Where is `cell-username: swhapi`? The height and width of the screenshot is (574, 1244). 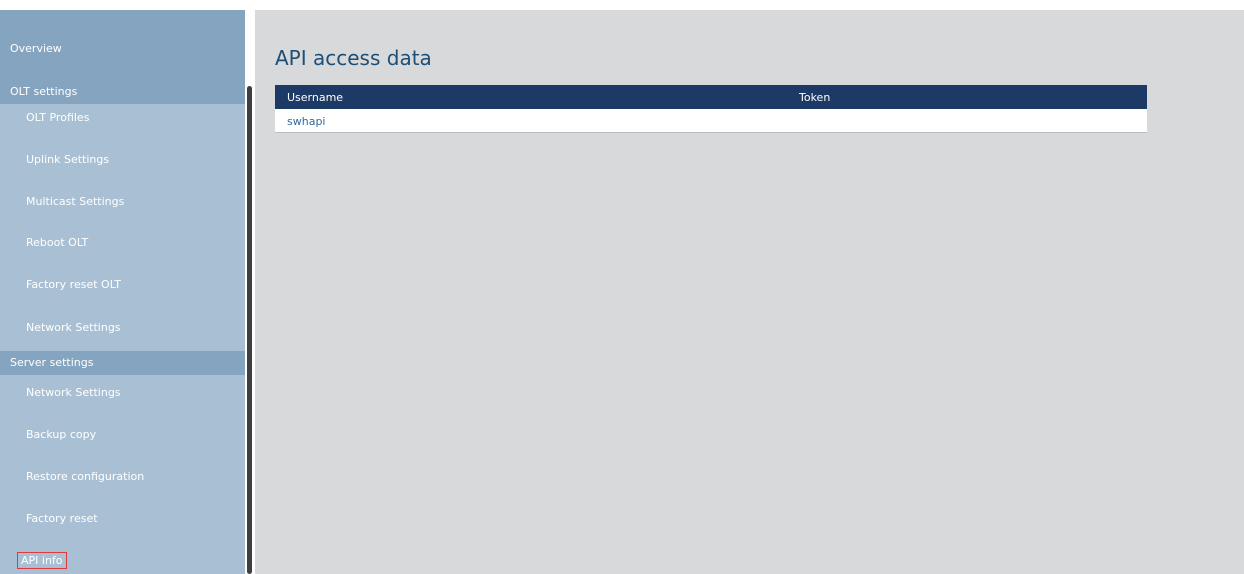
cell-username: swhapi is located at coordinates (306, 121).